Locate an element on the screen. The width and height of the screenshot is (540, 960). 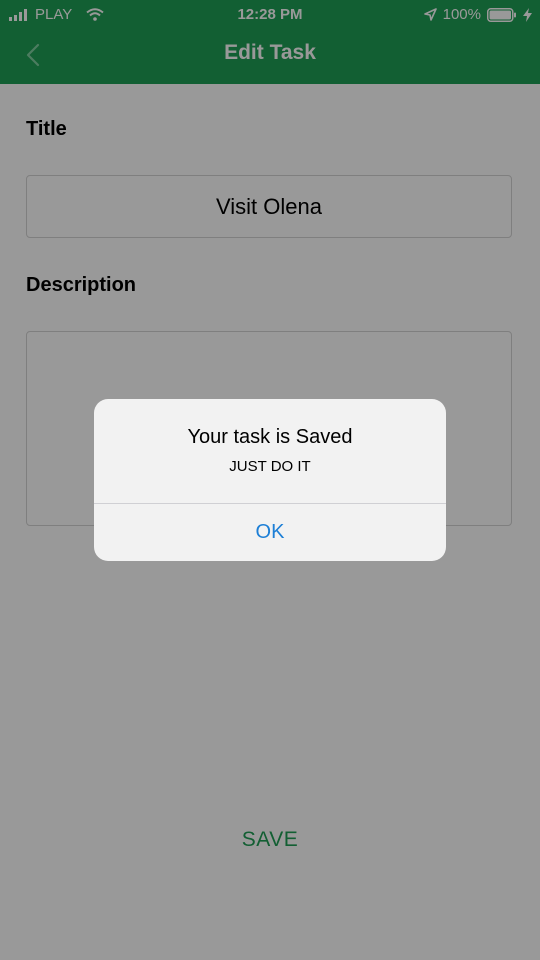
alert-dialog: Your task is Saved JUST DO IT OK is located at coordinates (270, 480).